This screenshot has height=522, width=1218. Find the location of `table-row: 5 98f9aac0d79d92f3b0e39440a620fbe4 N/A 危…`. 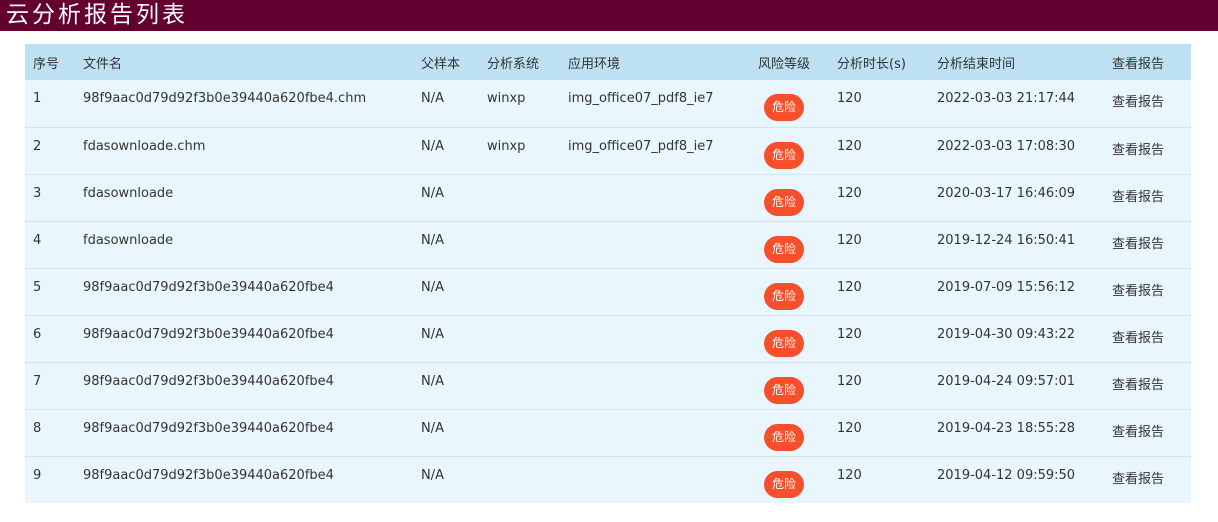

table-row: 5 98f9aac0d79d92f3b0e39440a620fbe4 N/A 危… is located at coordinates (608, 291).